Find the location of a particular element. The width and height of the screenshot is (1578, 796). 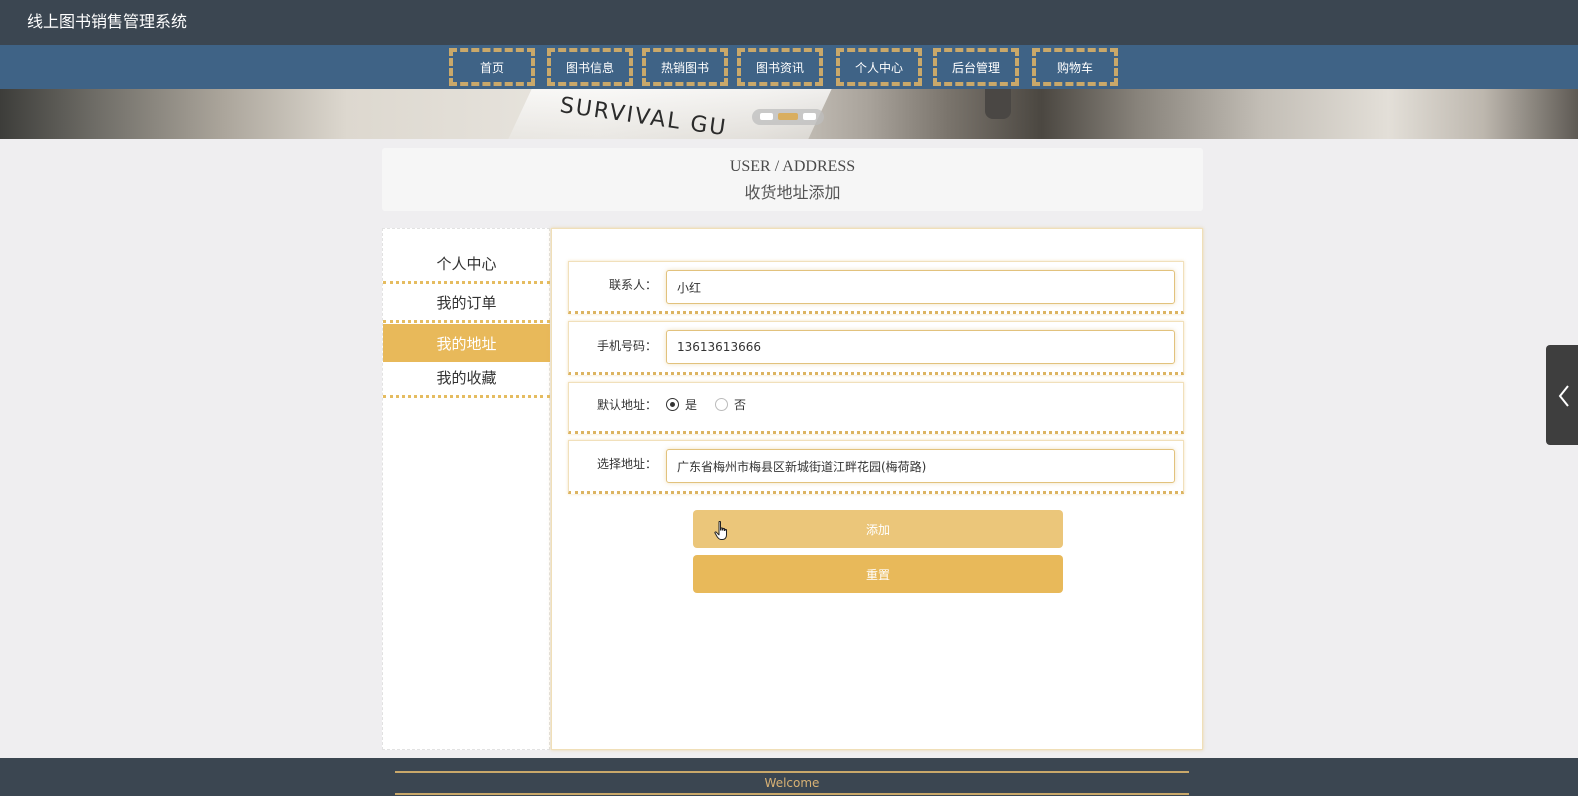

section-header: USER / ADDRESS 收货地址添加 is located at coordinates (792, 179).